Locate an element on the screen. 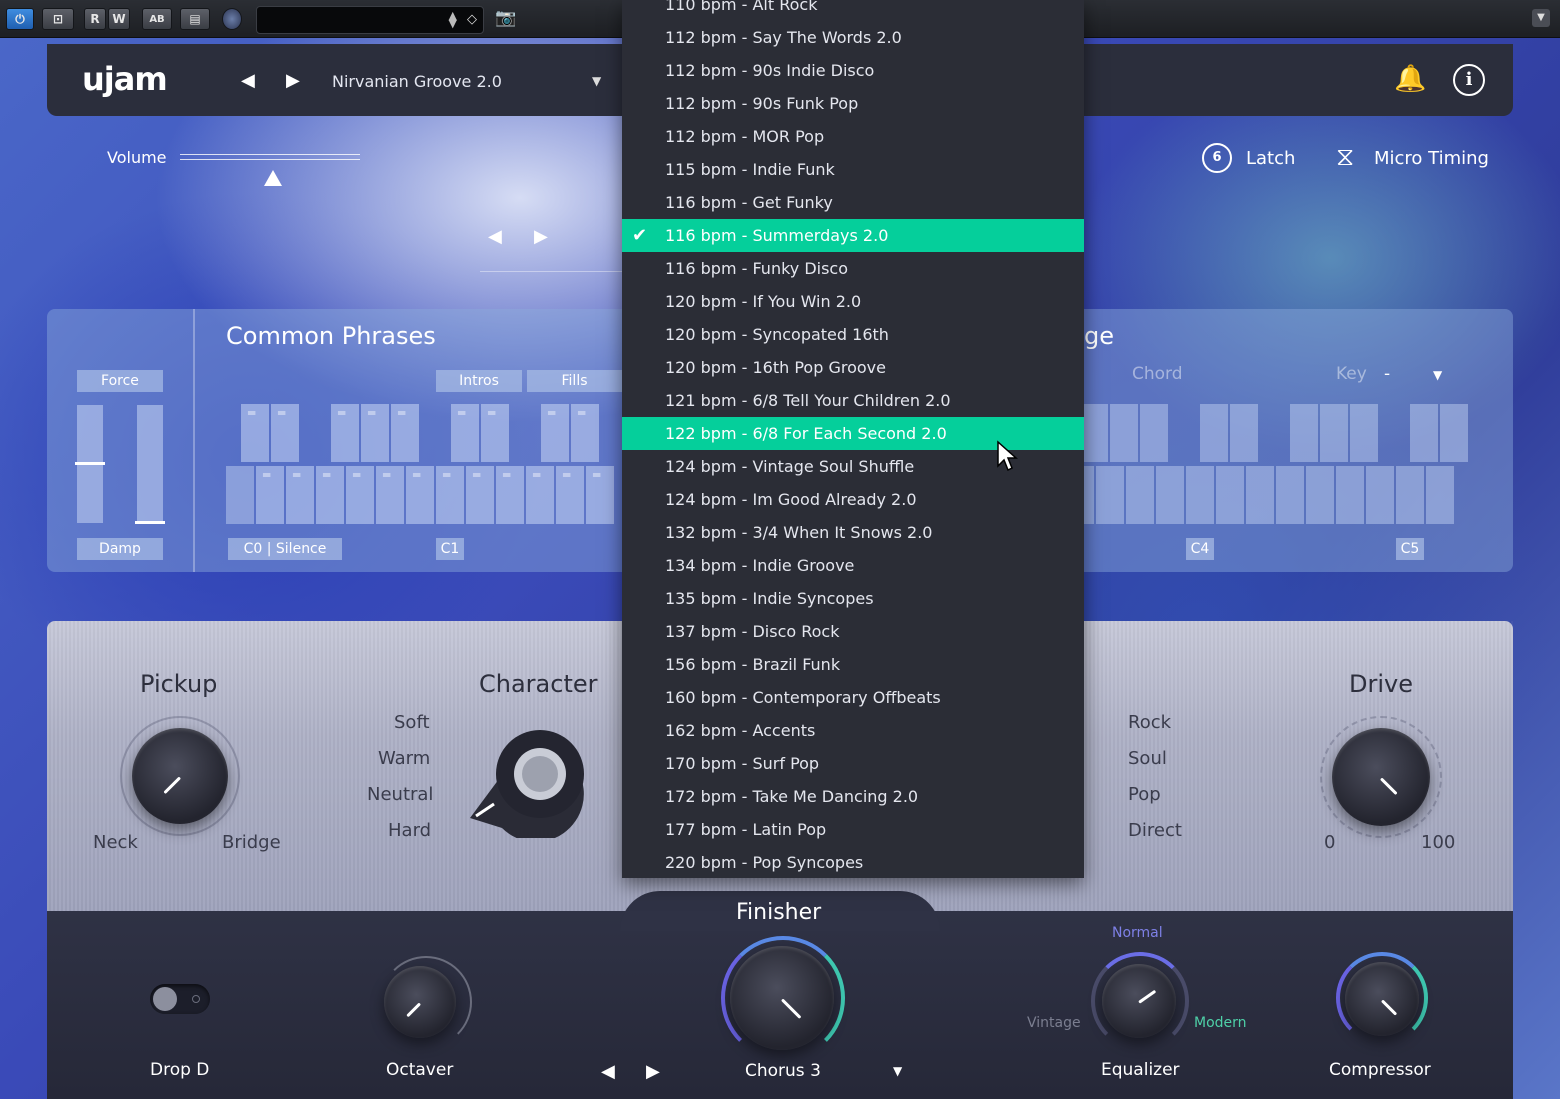  dropdown-item: 156 bpm - Brazil Funk is located at coordinates (853, 664).